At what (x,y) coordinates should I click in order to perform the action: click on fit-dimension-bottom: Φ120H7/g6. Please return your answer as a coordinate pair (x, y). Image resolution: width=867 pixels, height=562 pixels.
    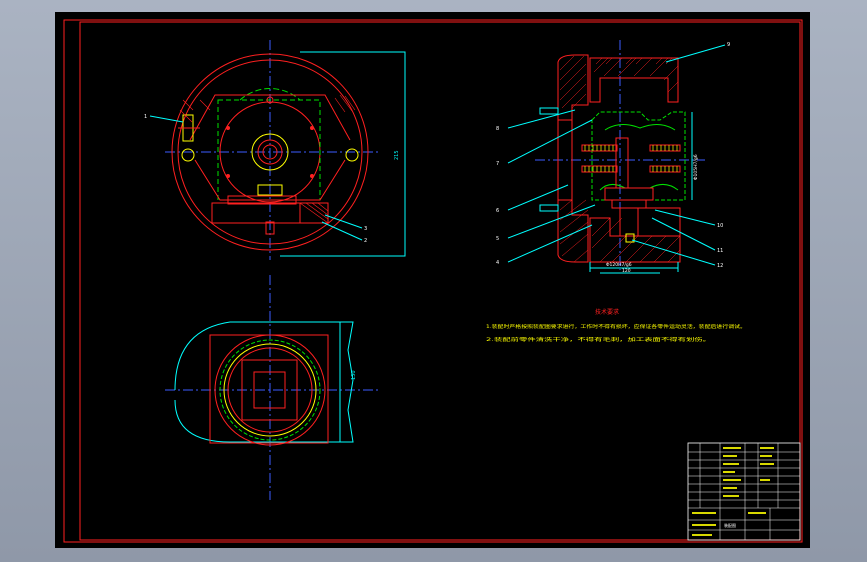
    Looking at the image, I should click on (619, 265).